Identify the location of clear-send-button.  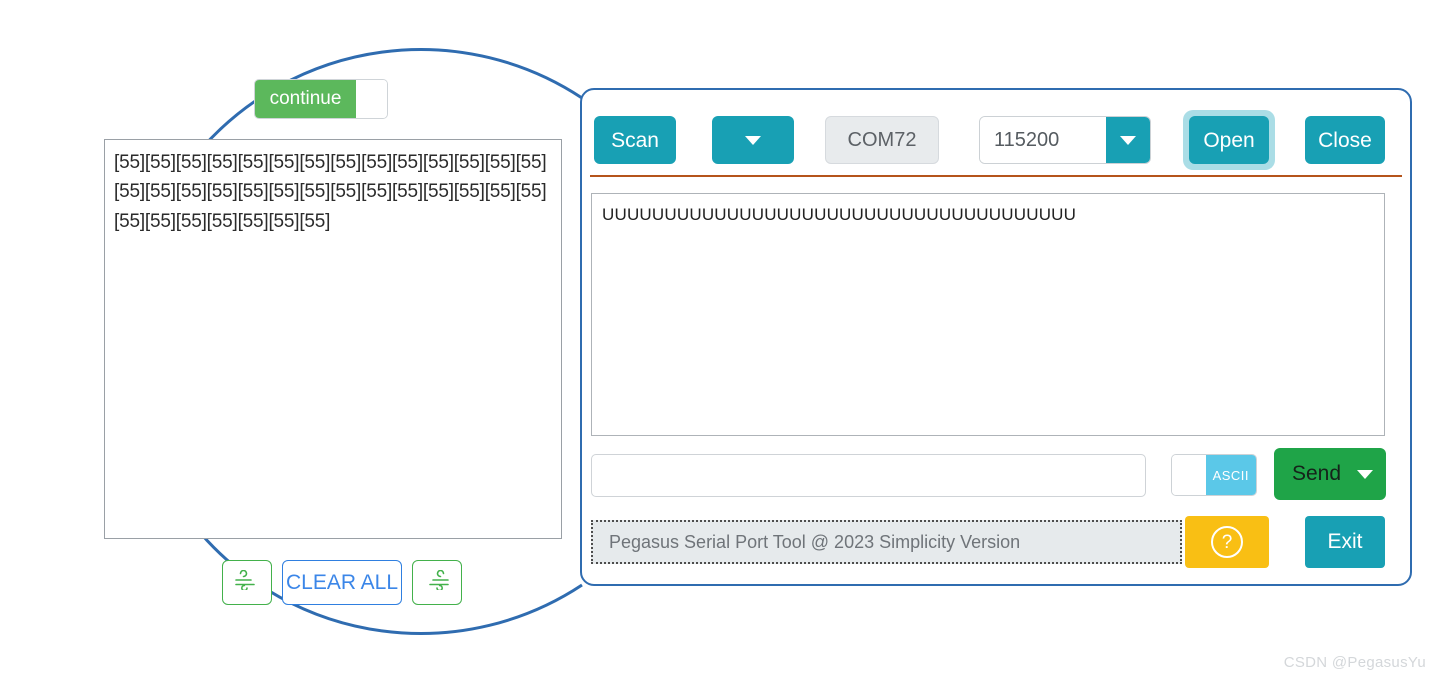
(437, 582).